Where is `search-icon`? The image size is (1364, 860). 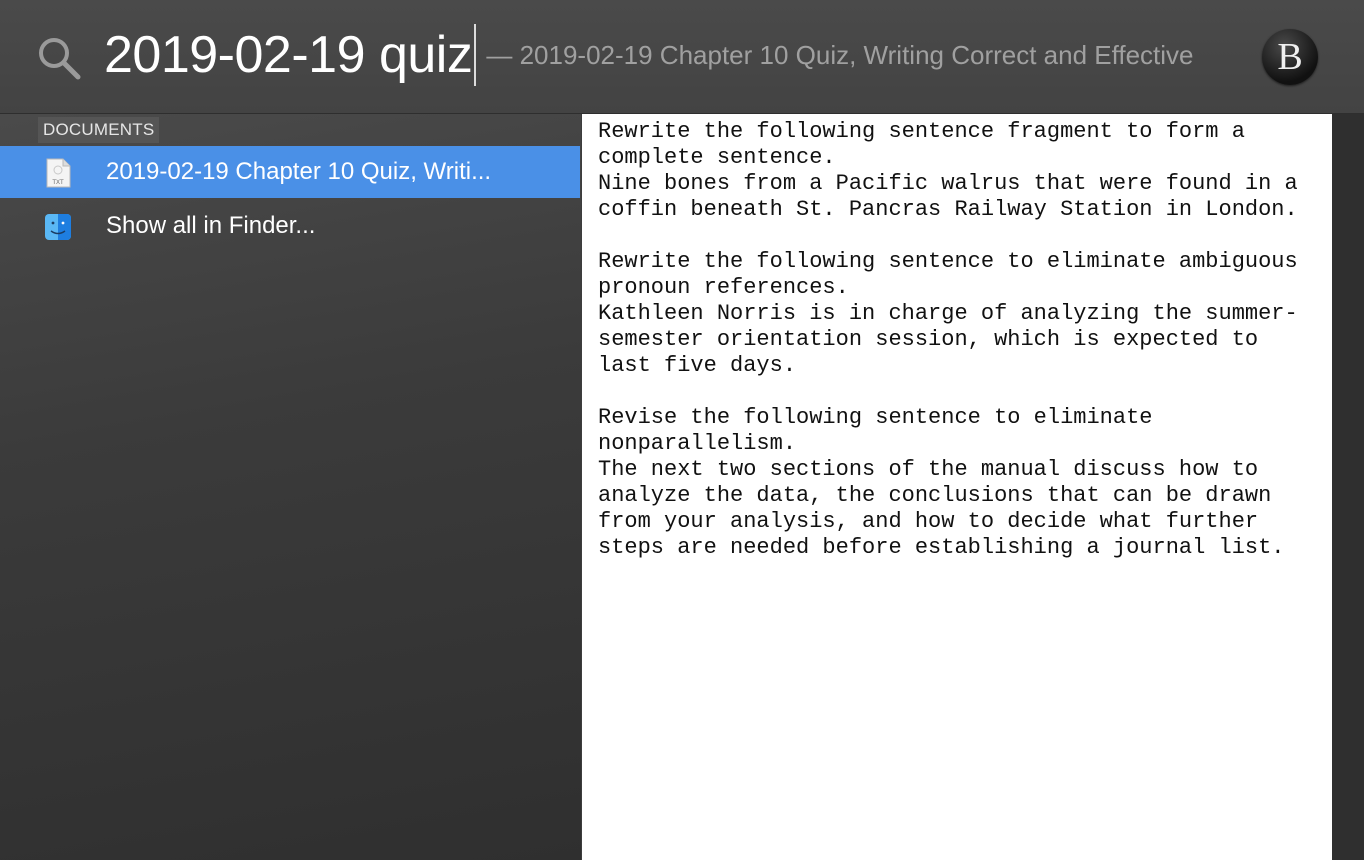
search-icon is located at coordinates (60, 59).